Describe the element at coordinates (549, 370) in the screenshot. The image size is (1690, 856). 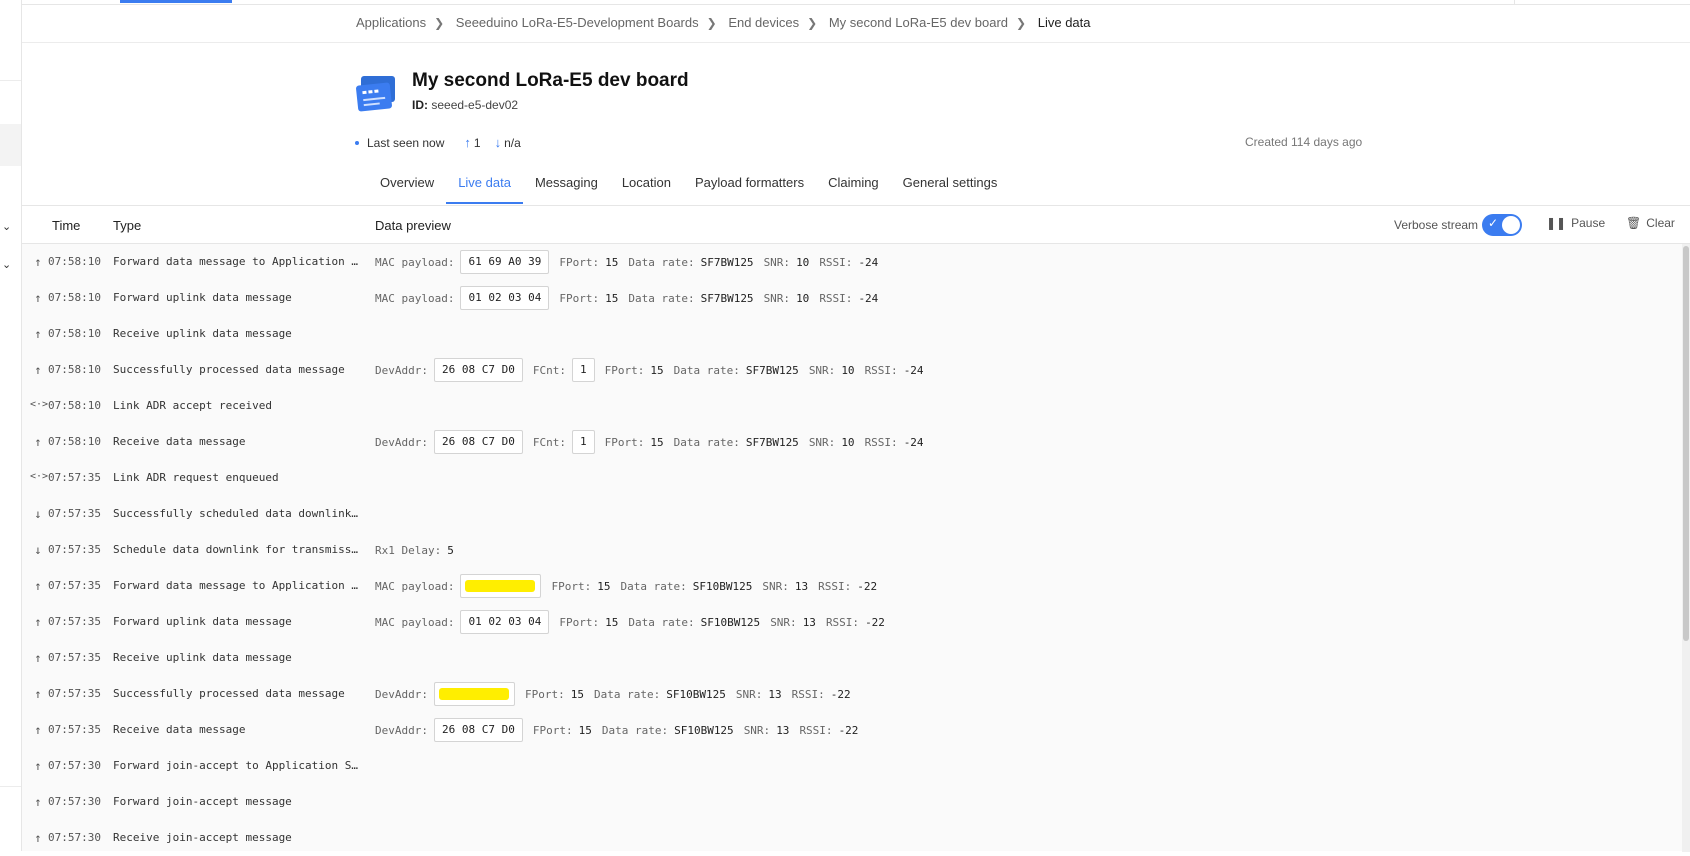
I see `preview-key: FCnt:` at that location.